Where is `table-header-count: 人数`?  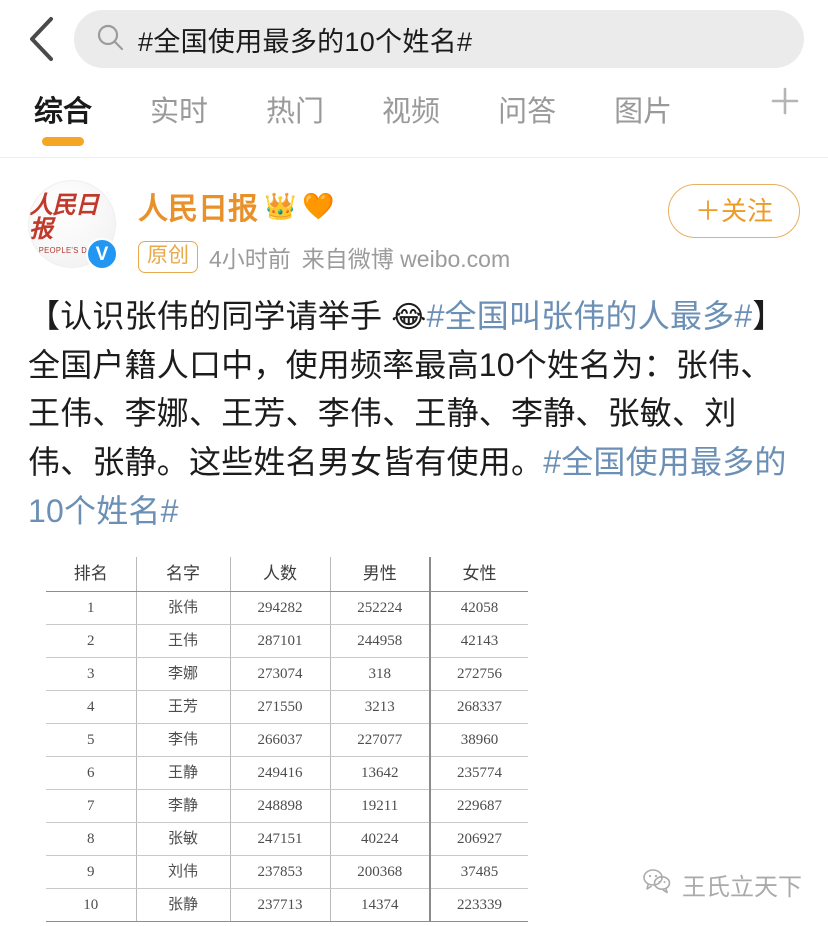
table-header-count: 人数 is located at coordinates (280, 575).